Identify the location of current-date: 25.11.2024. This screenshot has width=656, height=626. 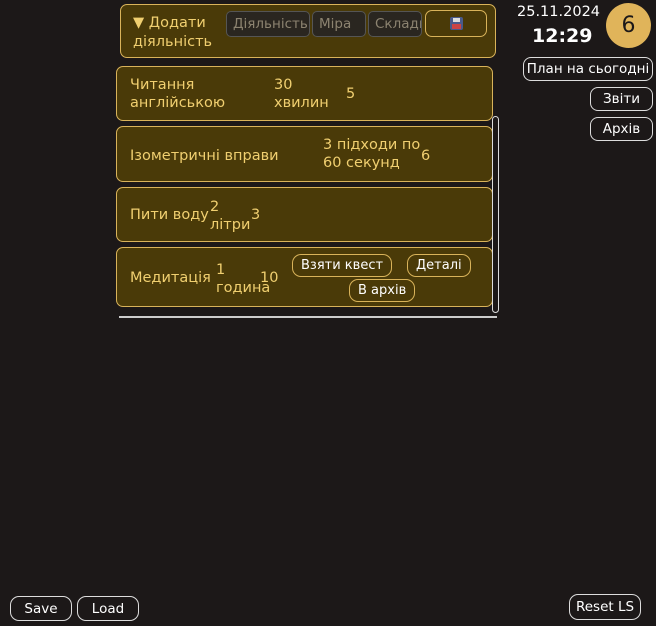
(559, 12).